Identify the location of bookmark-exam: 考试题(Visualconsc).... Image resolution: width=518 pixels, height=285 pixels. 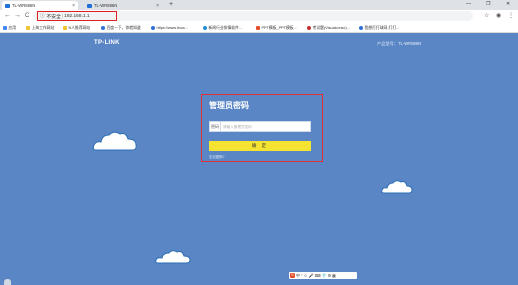
(328, 28).